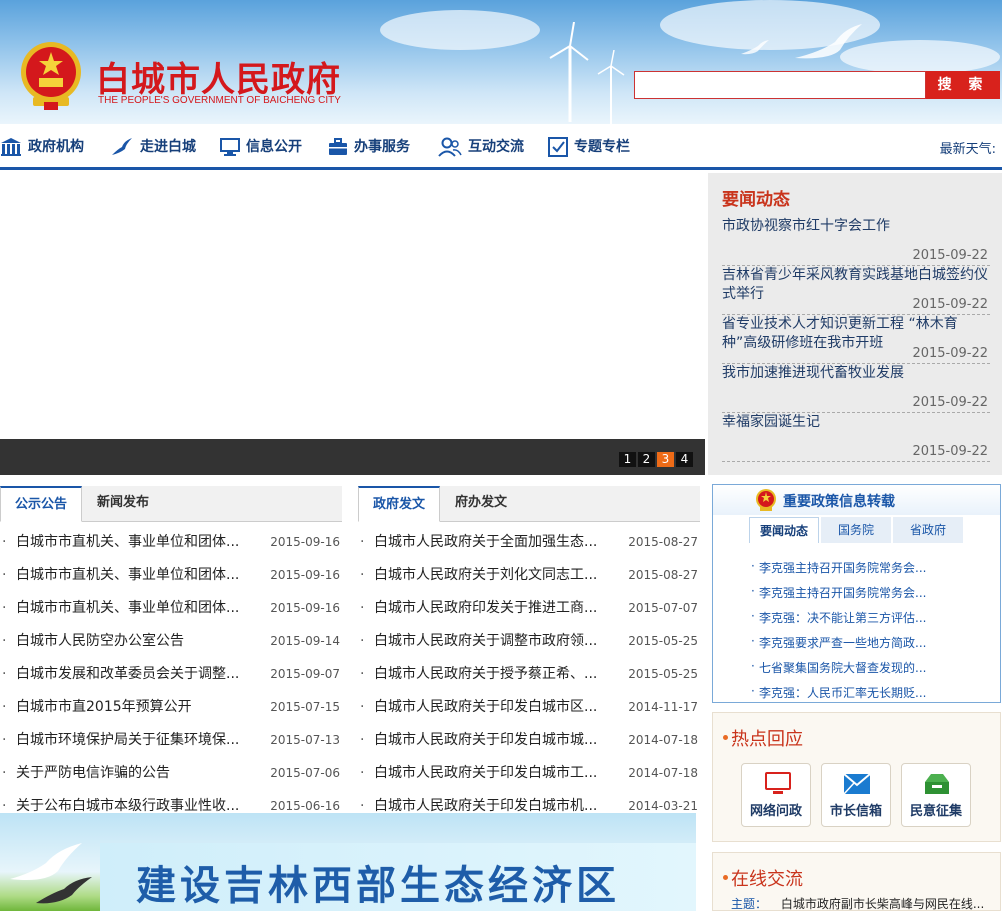 This screenshot has height=911, width=1002. I want to click on news-item-date: 2015-09-22, so click(950, 304).